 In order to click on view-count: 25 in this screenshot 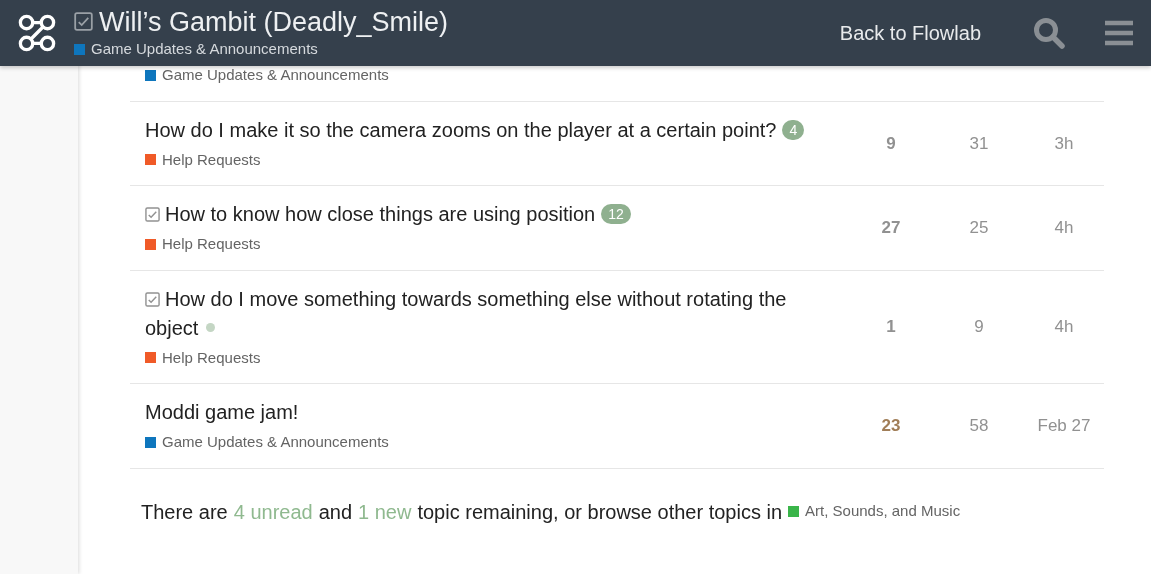, I will do `click(979, 228)`.